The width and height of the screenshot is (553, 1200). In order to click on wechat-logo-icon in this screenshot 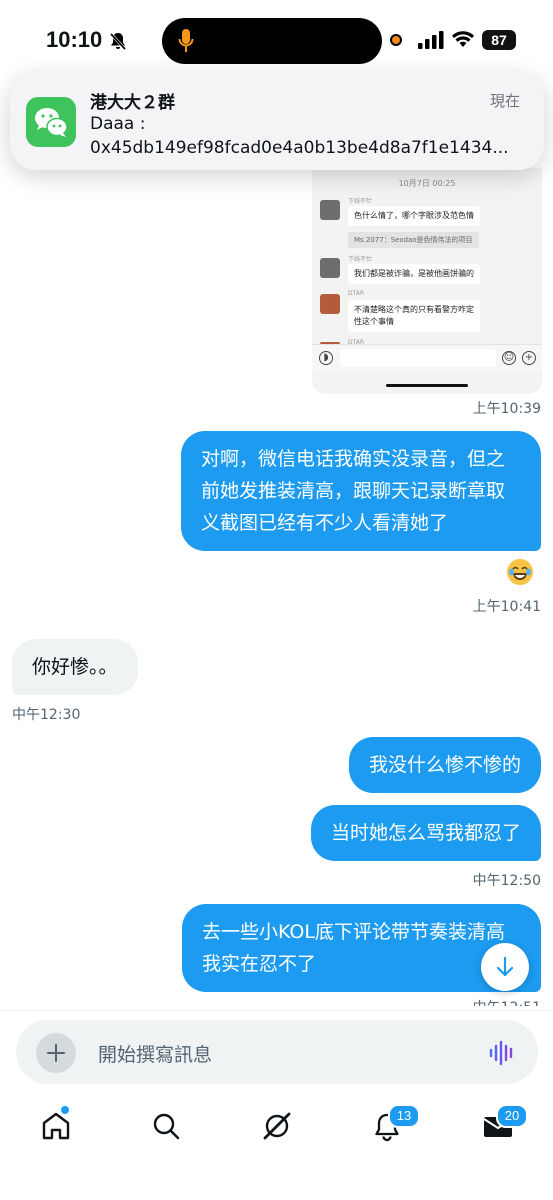, I will do `click(51, 122)`.